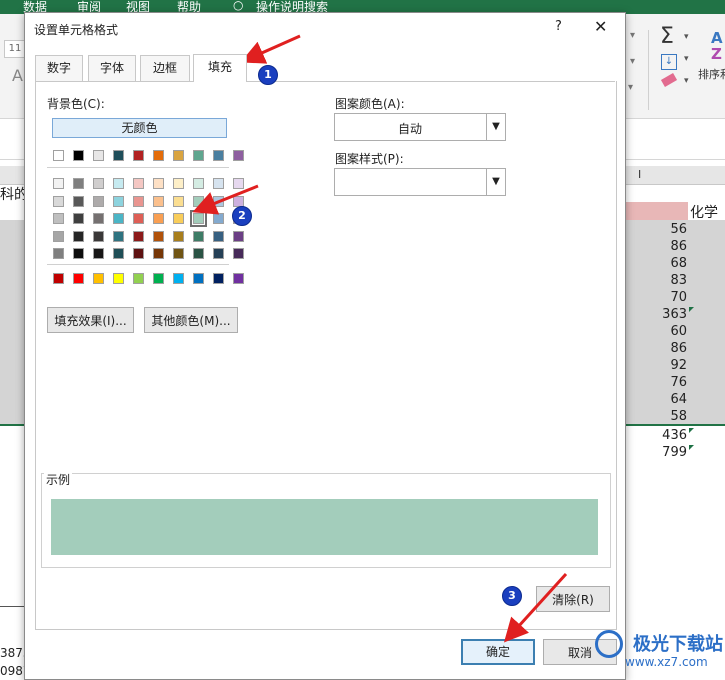  Describe the element at coordinates (678, 399) in the screenshot. I see `cell-value: 64` at that location.